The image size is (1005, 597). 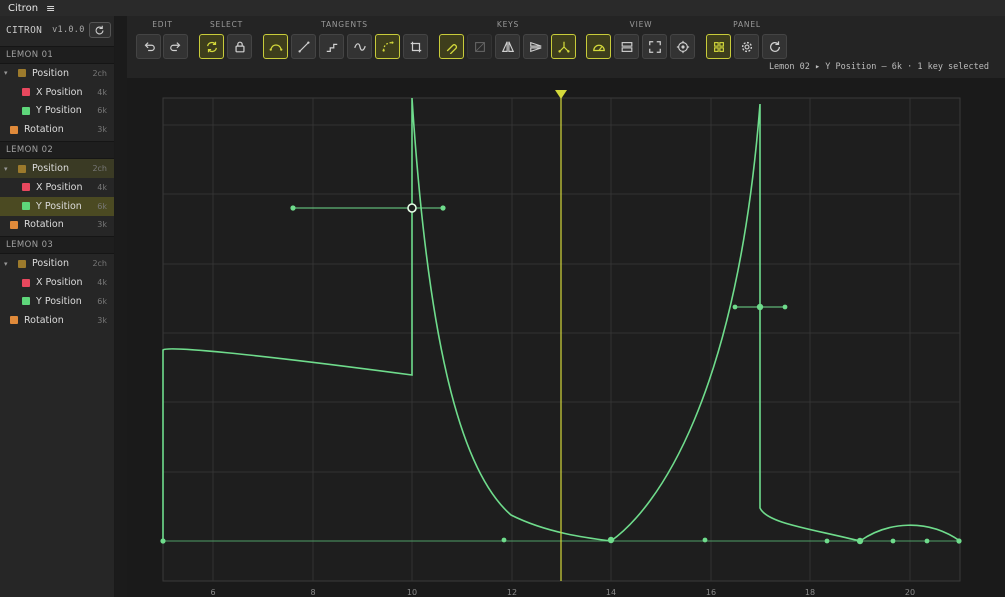 I want to click on tangent-auto-button, so click(x=275, y=46).